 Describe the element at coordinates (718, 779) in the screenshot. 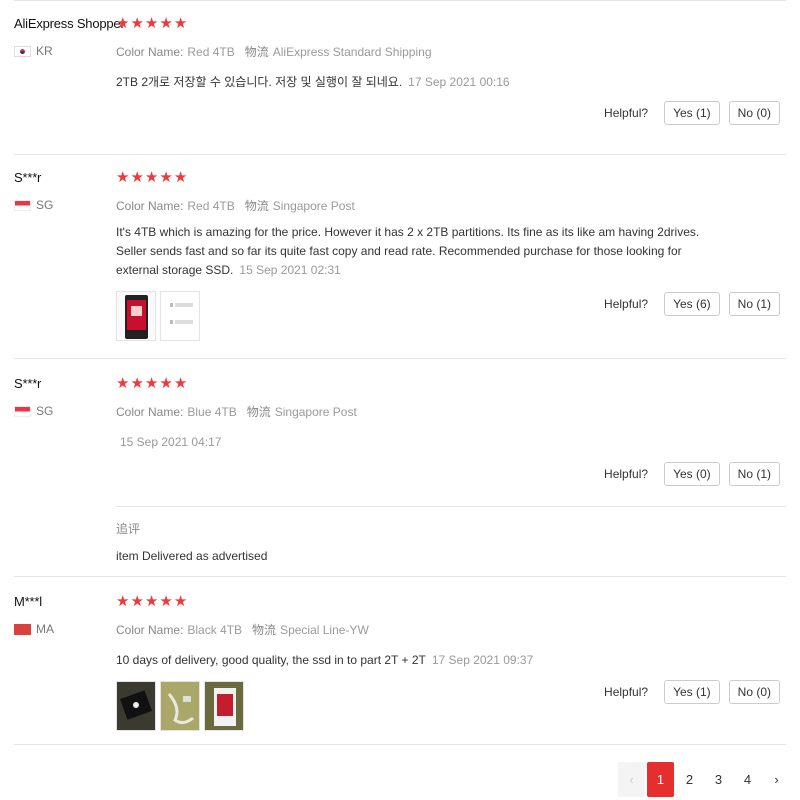

I see `page-3-button: 3` at that location.